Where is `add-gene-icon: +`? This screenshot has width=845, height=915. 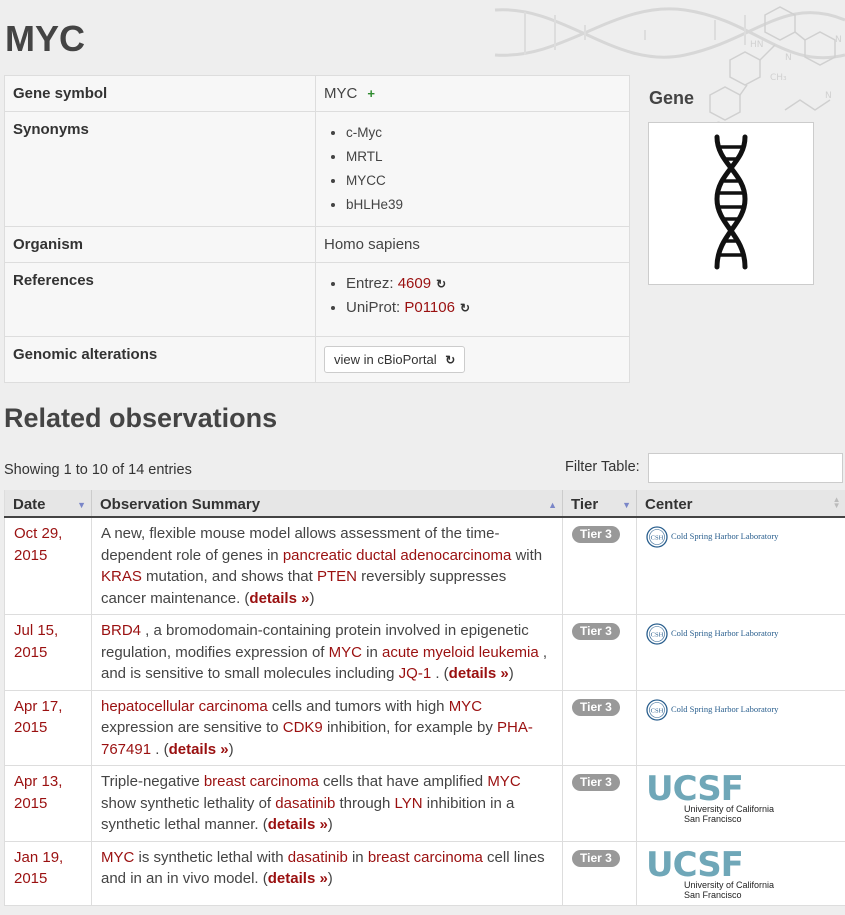
add-gene-icon: + is located at coordinates (371, 93).